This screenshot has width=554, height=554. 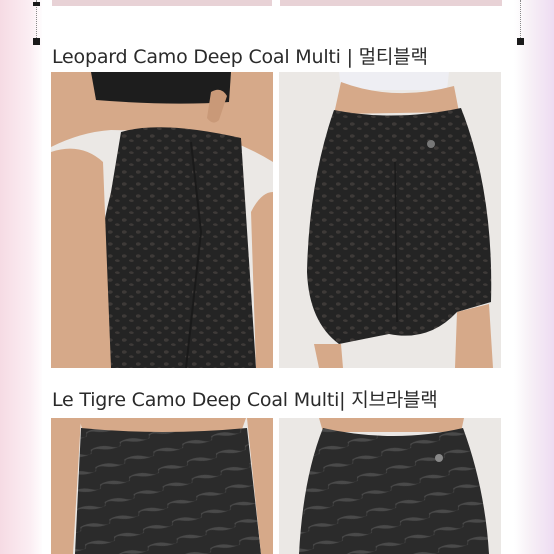 I want to click on selection-handle-top-left, so click(x=36, y=41).